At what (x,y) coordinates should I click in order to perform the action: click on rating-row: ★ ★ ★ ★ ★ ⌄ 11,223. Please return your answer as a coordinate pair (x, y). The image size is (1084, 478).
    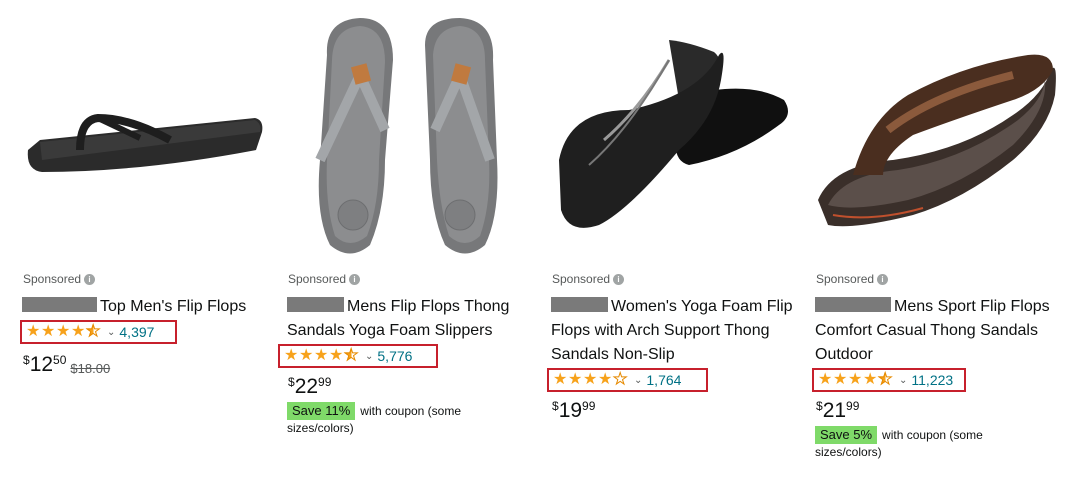
    Looking at the image, I should click on (889, 380).